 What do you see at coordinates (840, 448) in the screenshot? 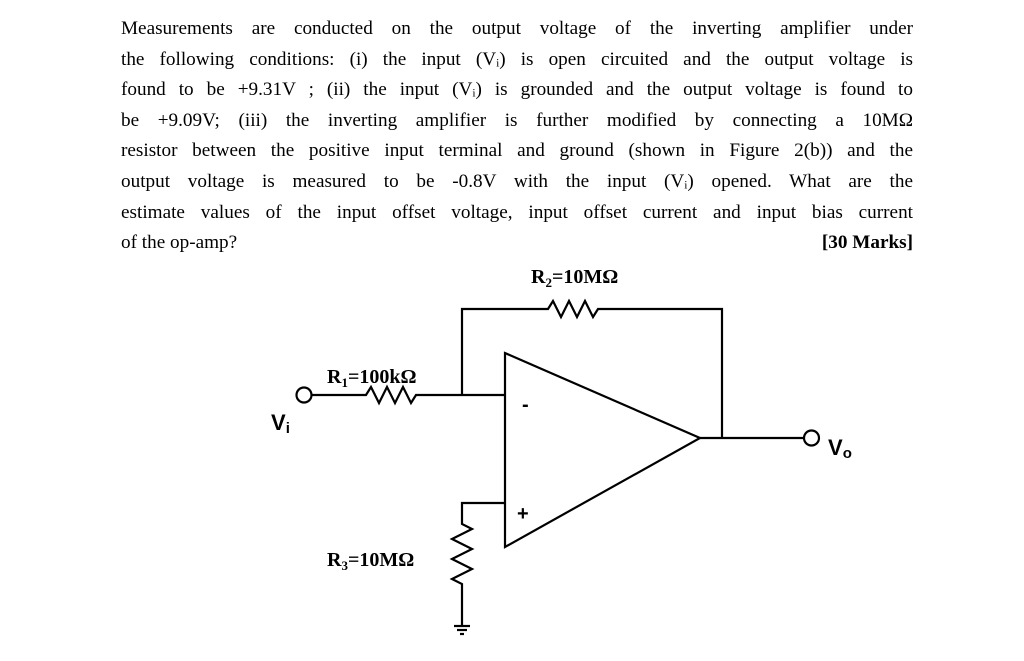
I see `vout-label: Vo` at bounding box center [840, 448].